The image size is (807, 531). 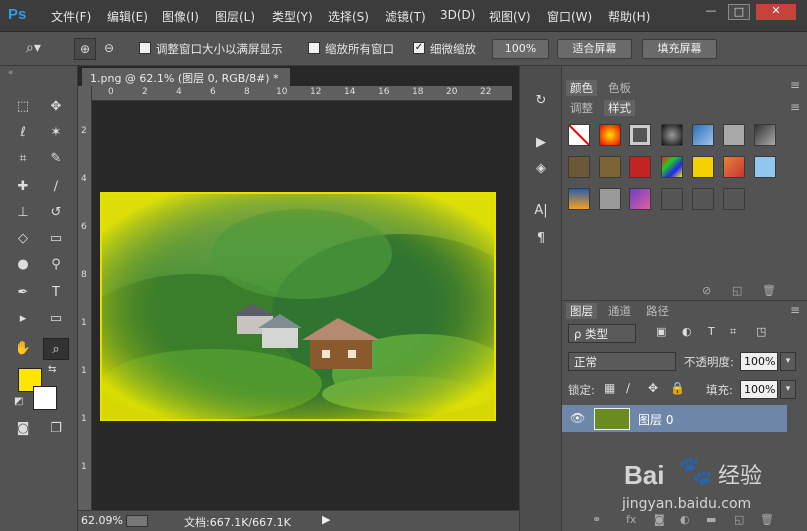 I want to click on menu-type: 类型(Y), so click(x=292, y=16).